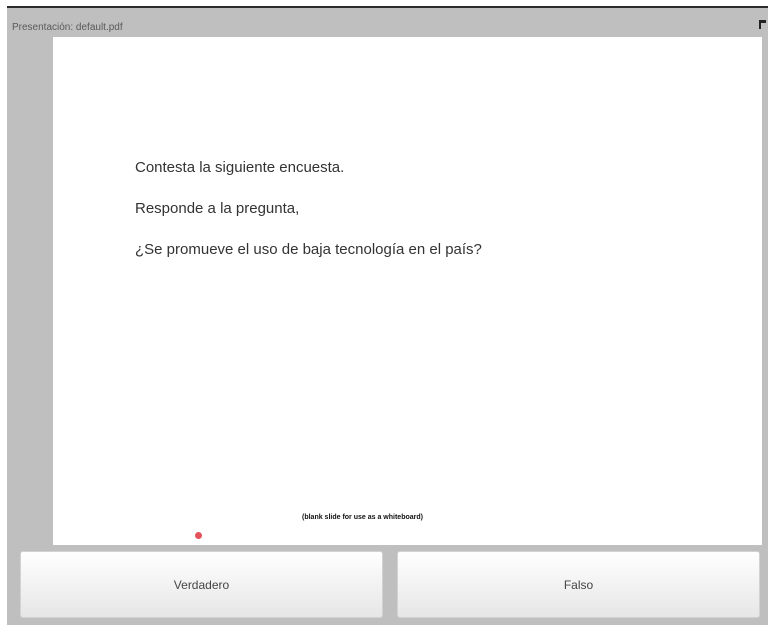  I want to click on minimize-icon, so click(762, 24).